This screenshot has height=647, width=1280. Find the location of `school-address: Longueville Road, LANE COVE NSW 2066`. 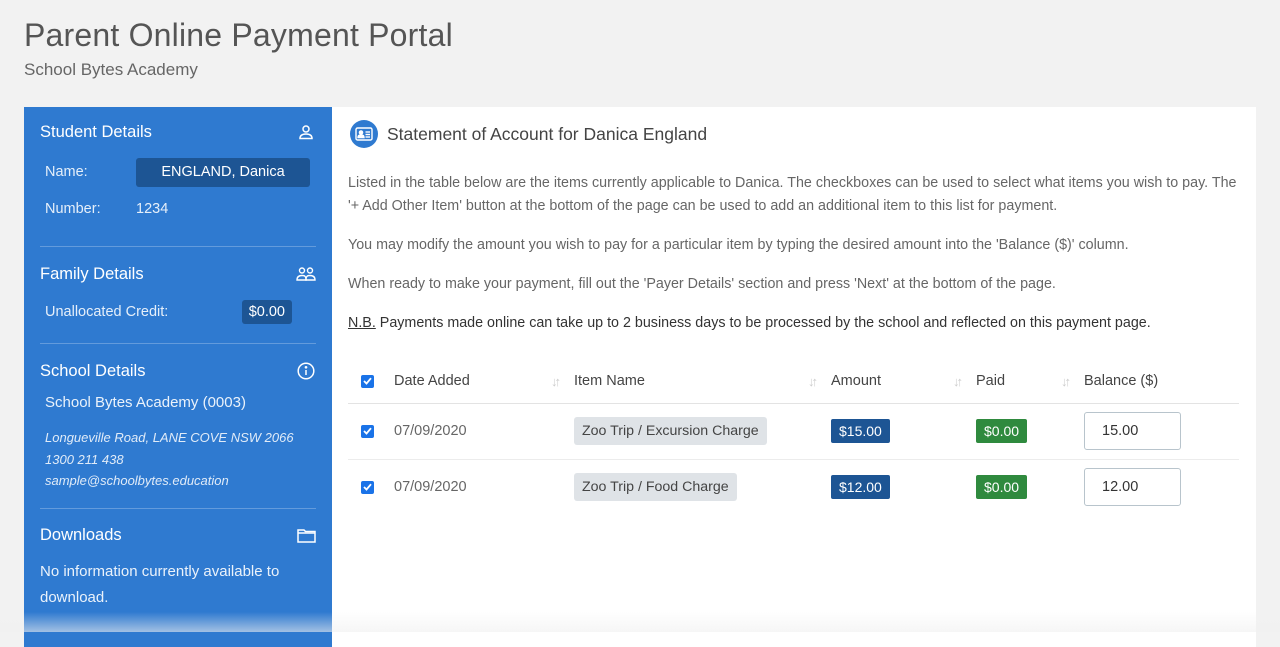

school-address: Longueville Road, LANE COVE NSW 2066 is located at coordinates (180, 438).